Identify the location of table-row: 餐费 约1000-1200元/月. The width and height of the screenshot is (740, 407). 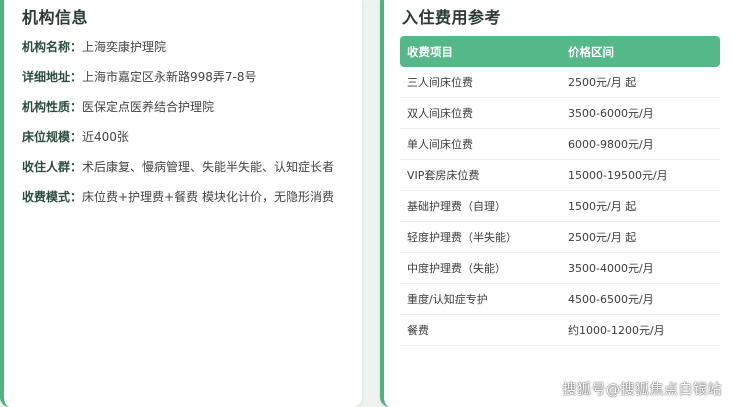
(560, 330).